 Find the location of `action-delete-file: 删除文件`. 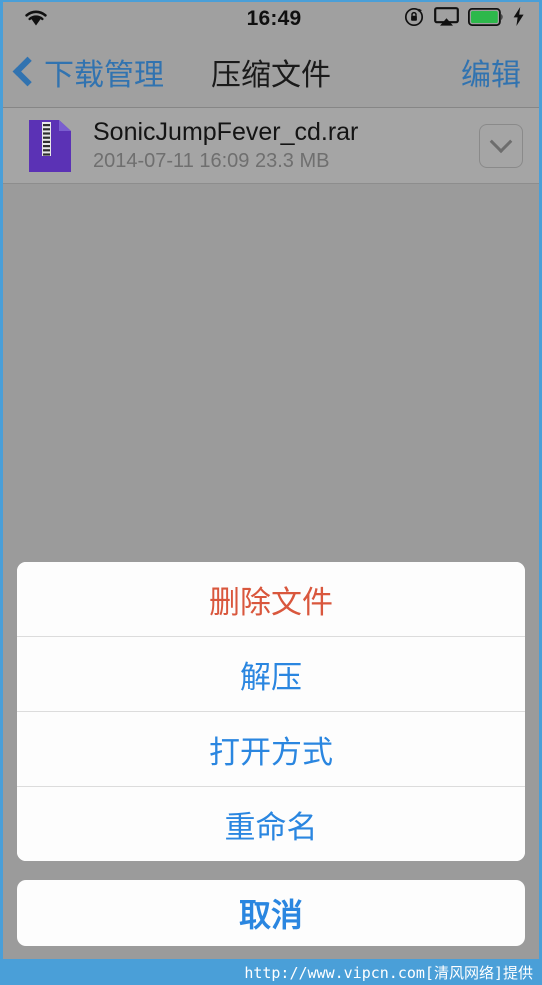

action-delete-file: 删除文件 is located at coordinates (271, 599).